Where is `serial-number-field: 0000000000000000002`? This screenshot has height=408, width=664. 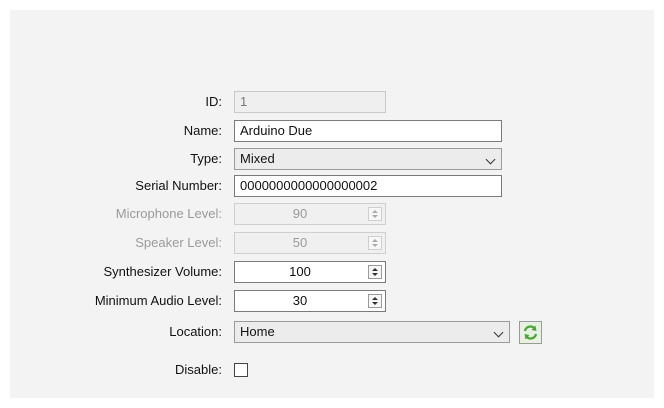 serial-number-field: 0000000000000000002 is located at coordinates (368, 186).